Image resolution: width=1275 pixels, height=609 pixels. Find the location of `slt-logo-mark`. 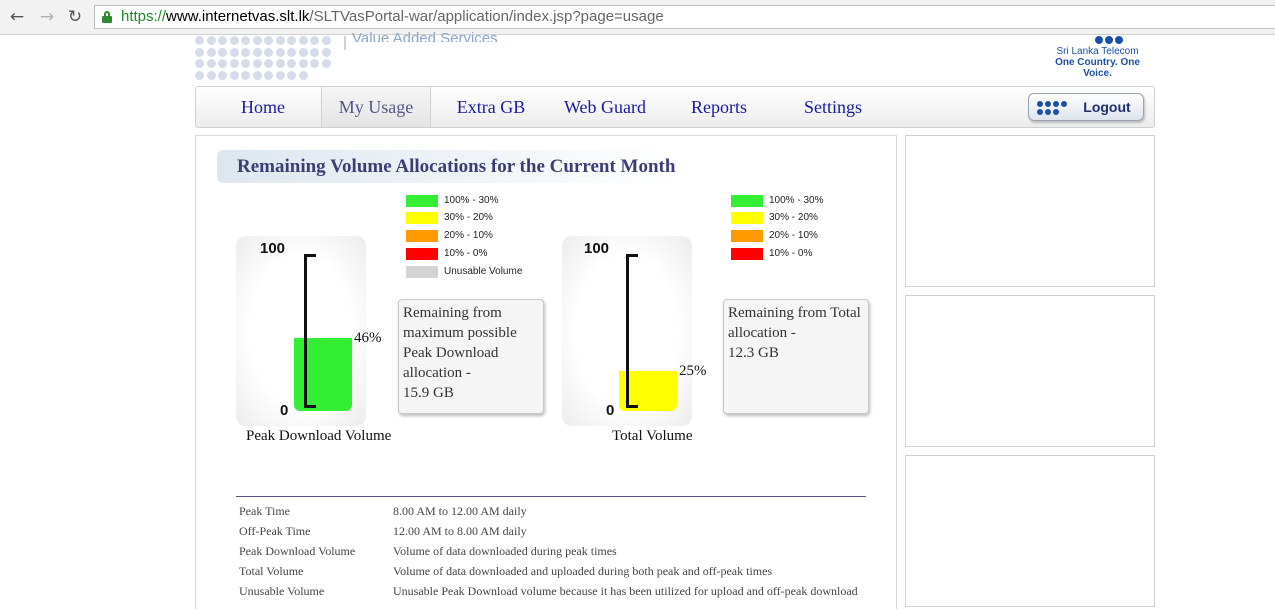

slt-logo-mark is located at coordinates (1100, 41).